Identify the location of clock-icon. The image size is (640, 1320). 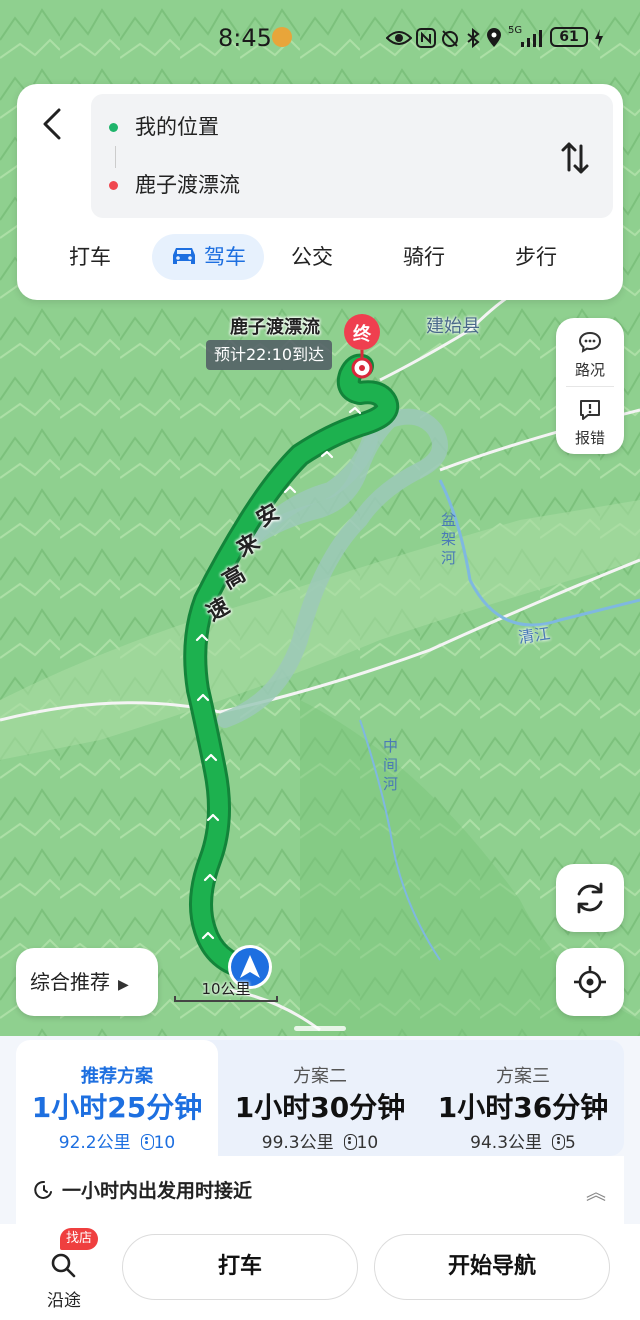
(43, 1189).